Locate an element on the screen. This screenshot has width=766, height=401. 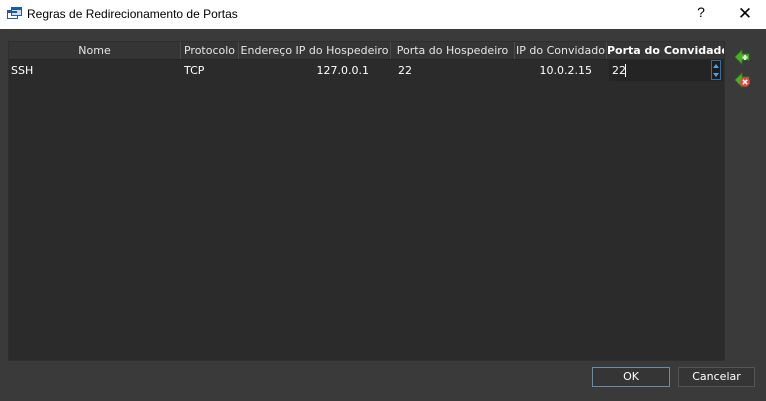
cell-ip-hospedeiro: 127.0.0.1 is located at coordinates (306, 70).